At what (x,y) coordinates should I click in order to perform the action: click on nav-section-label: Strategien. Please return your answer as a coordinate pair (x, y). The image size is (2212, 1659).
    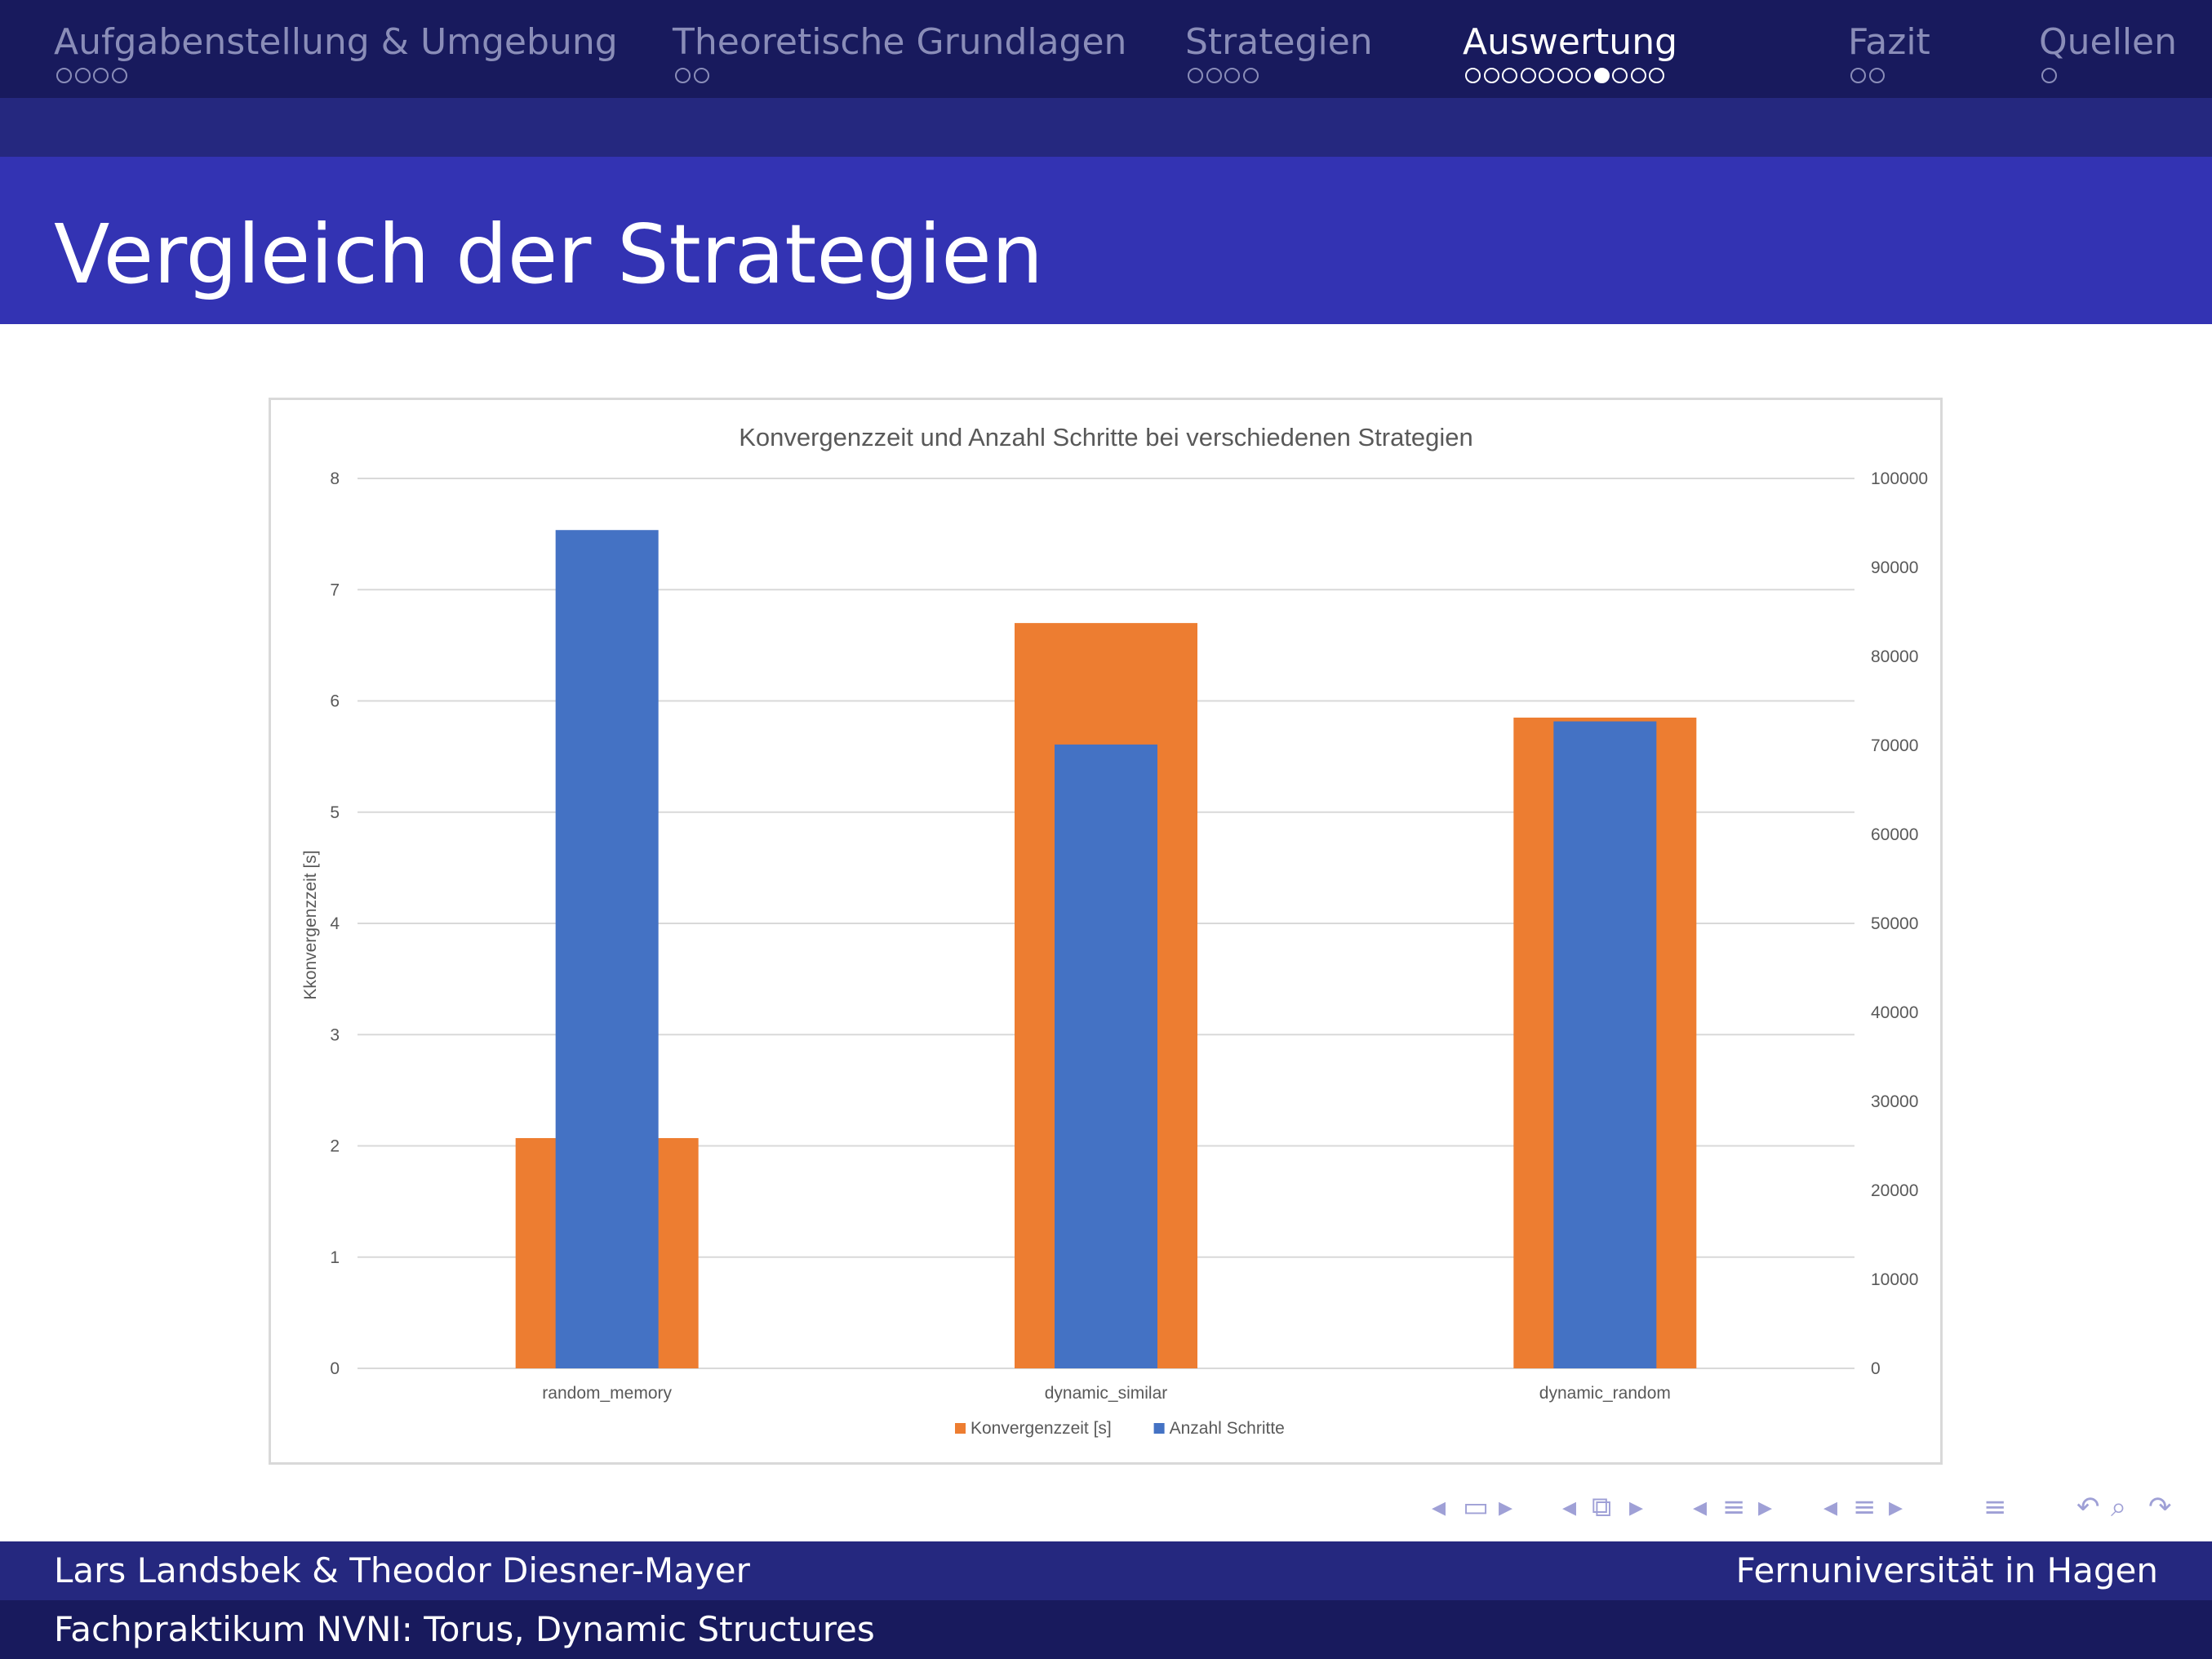
    Looking at the image, I should click on (1279, 42).